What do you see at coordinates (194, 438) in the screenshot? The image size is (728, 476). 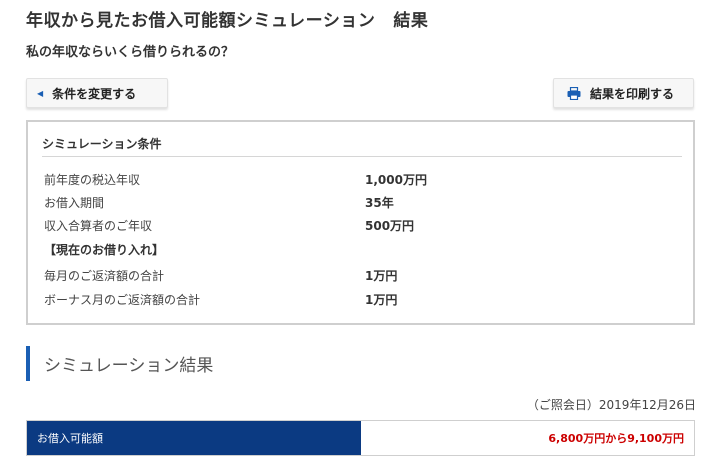 I see `borrowable-amount-label: お借入可能額` at bounding box center [194, 438].